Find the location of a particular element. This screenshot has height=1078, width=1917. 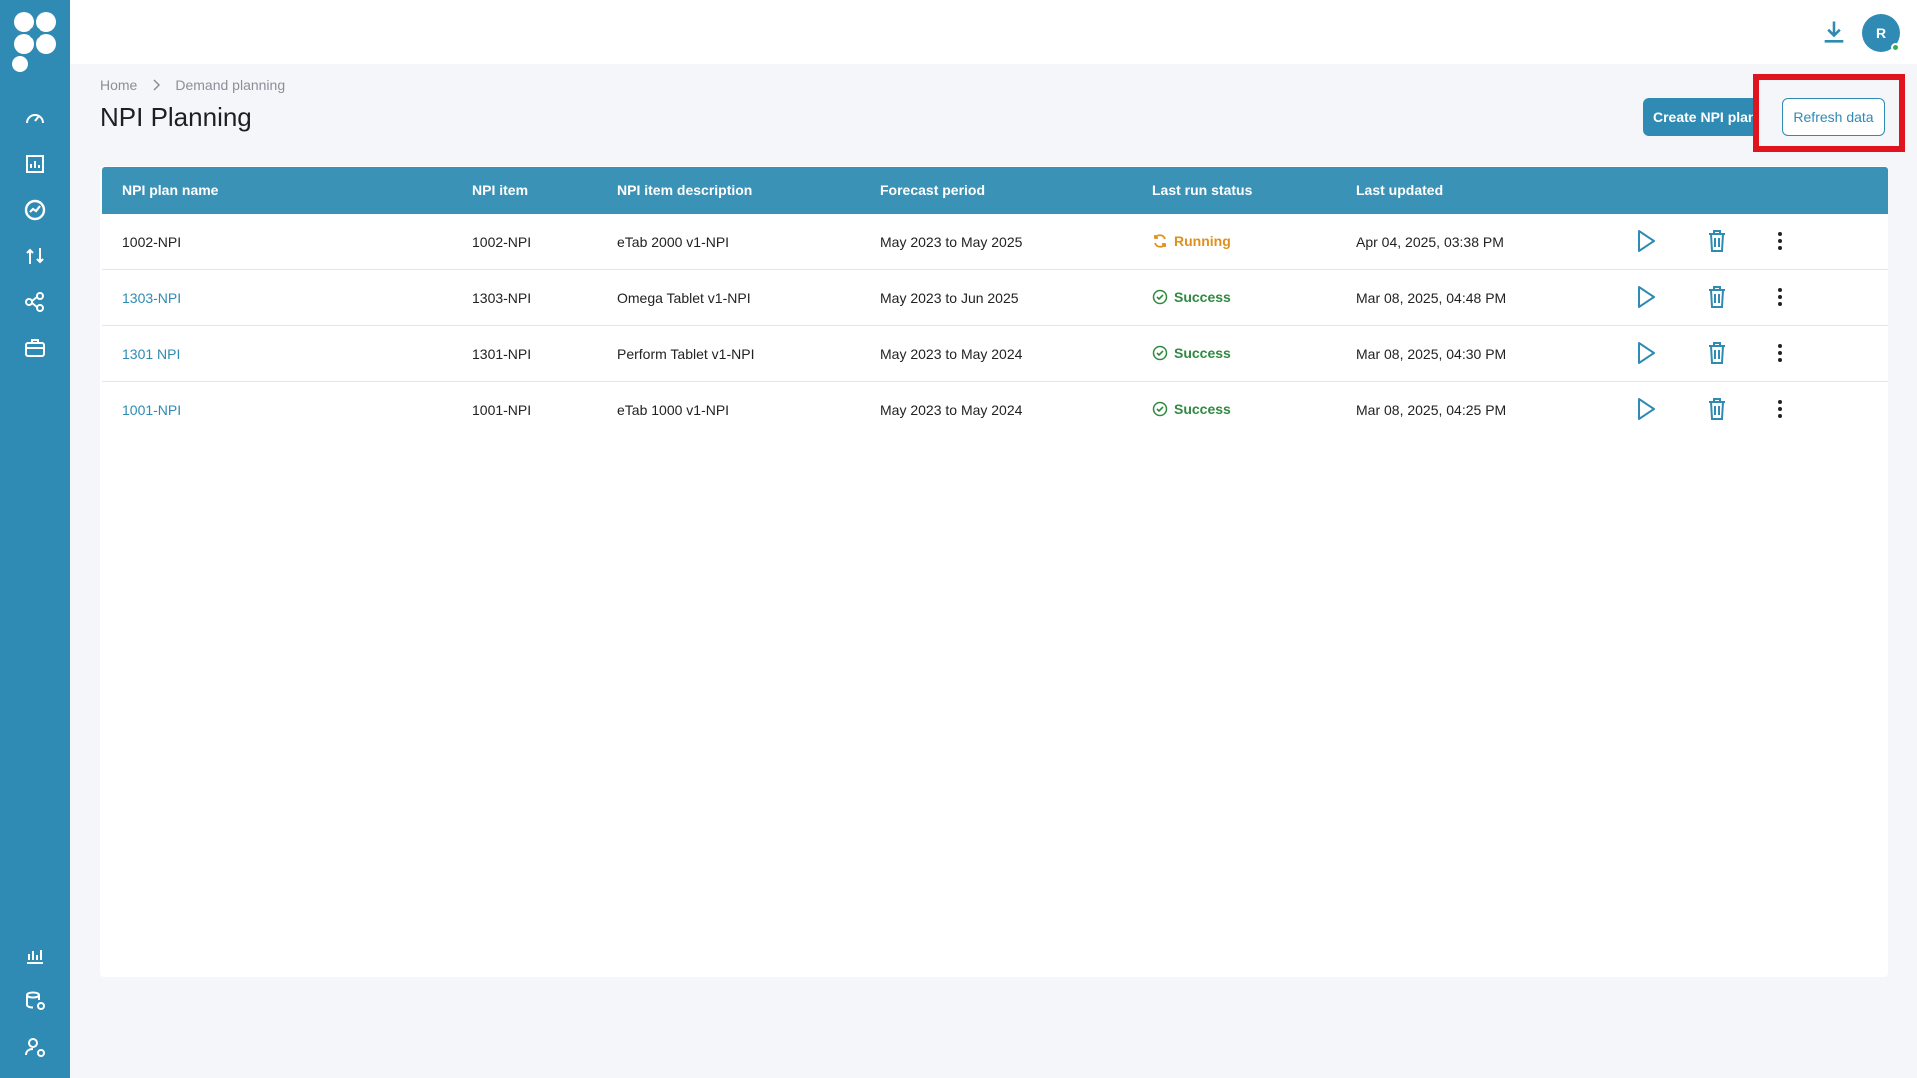

npi-item: 1301-NPI is located at coordinates (502, 354).